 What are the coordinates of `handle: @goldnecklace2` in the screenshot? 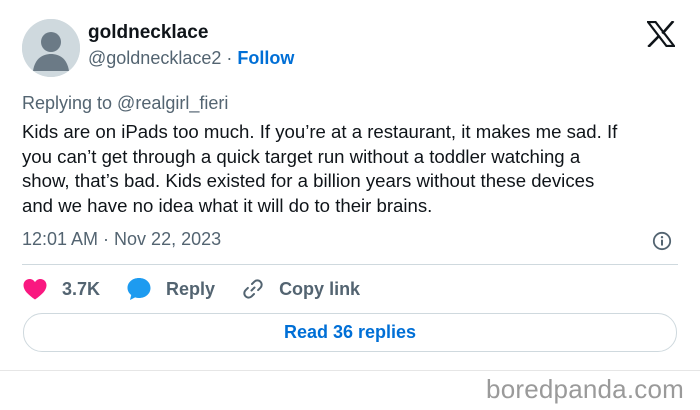 It's located at (154, 58).